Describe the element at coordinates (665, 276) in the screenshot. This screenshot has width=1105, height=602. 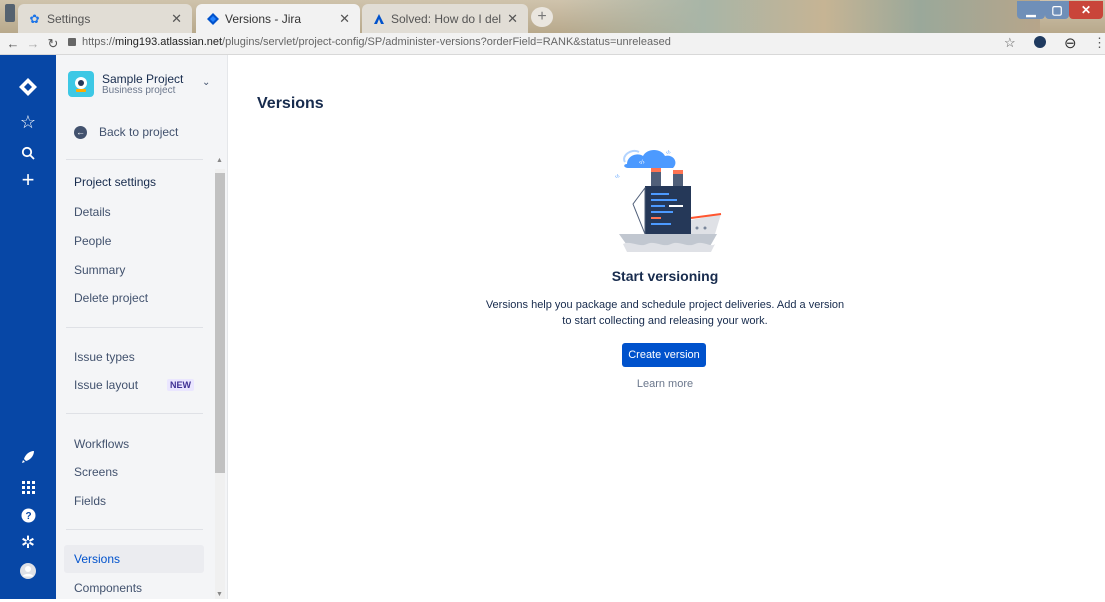
I see `empty-state-heading: Start versioning` at that location.